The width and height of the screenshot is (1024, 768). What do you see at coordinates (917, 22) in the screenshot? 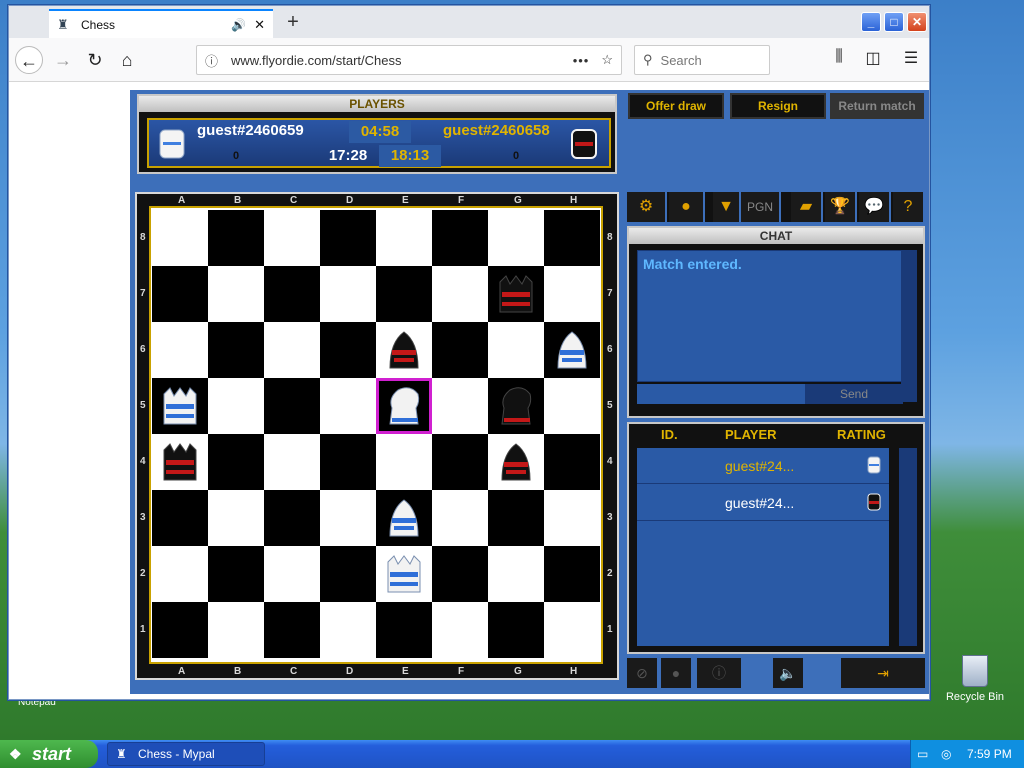
I see `close-window-button: ✕` at bounding box center [917, 22].